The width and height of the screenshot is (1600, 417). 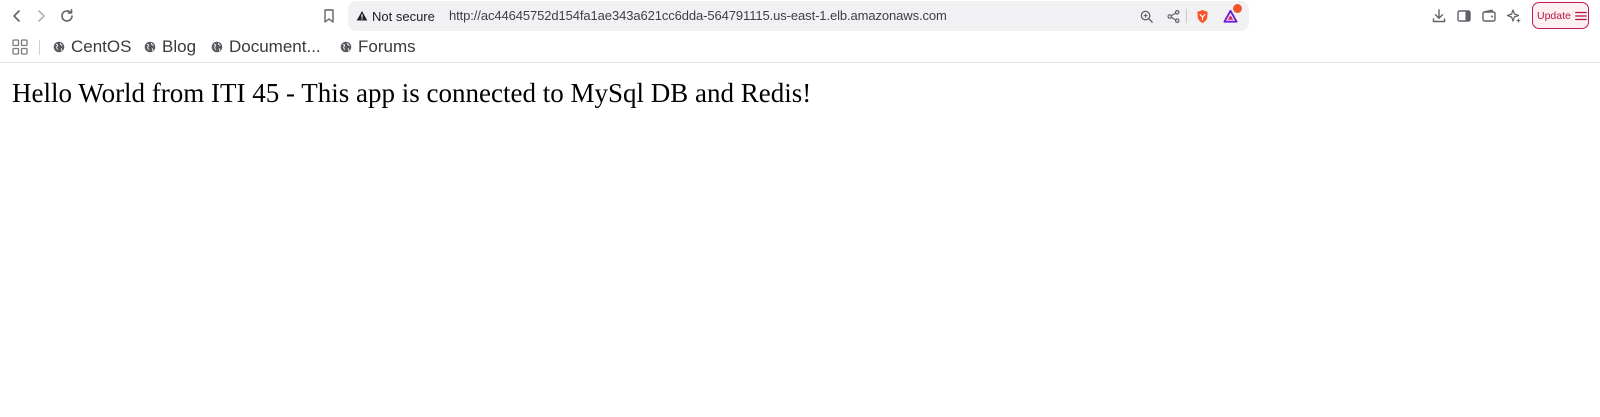 I want to click on bookmark-page-button, so click(x=329, y=16).